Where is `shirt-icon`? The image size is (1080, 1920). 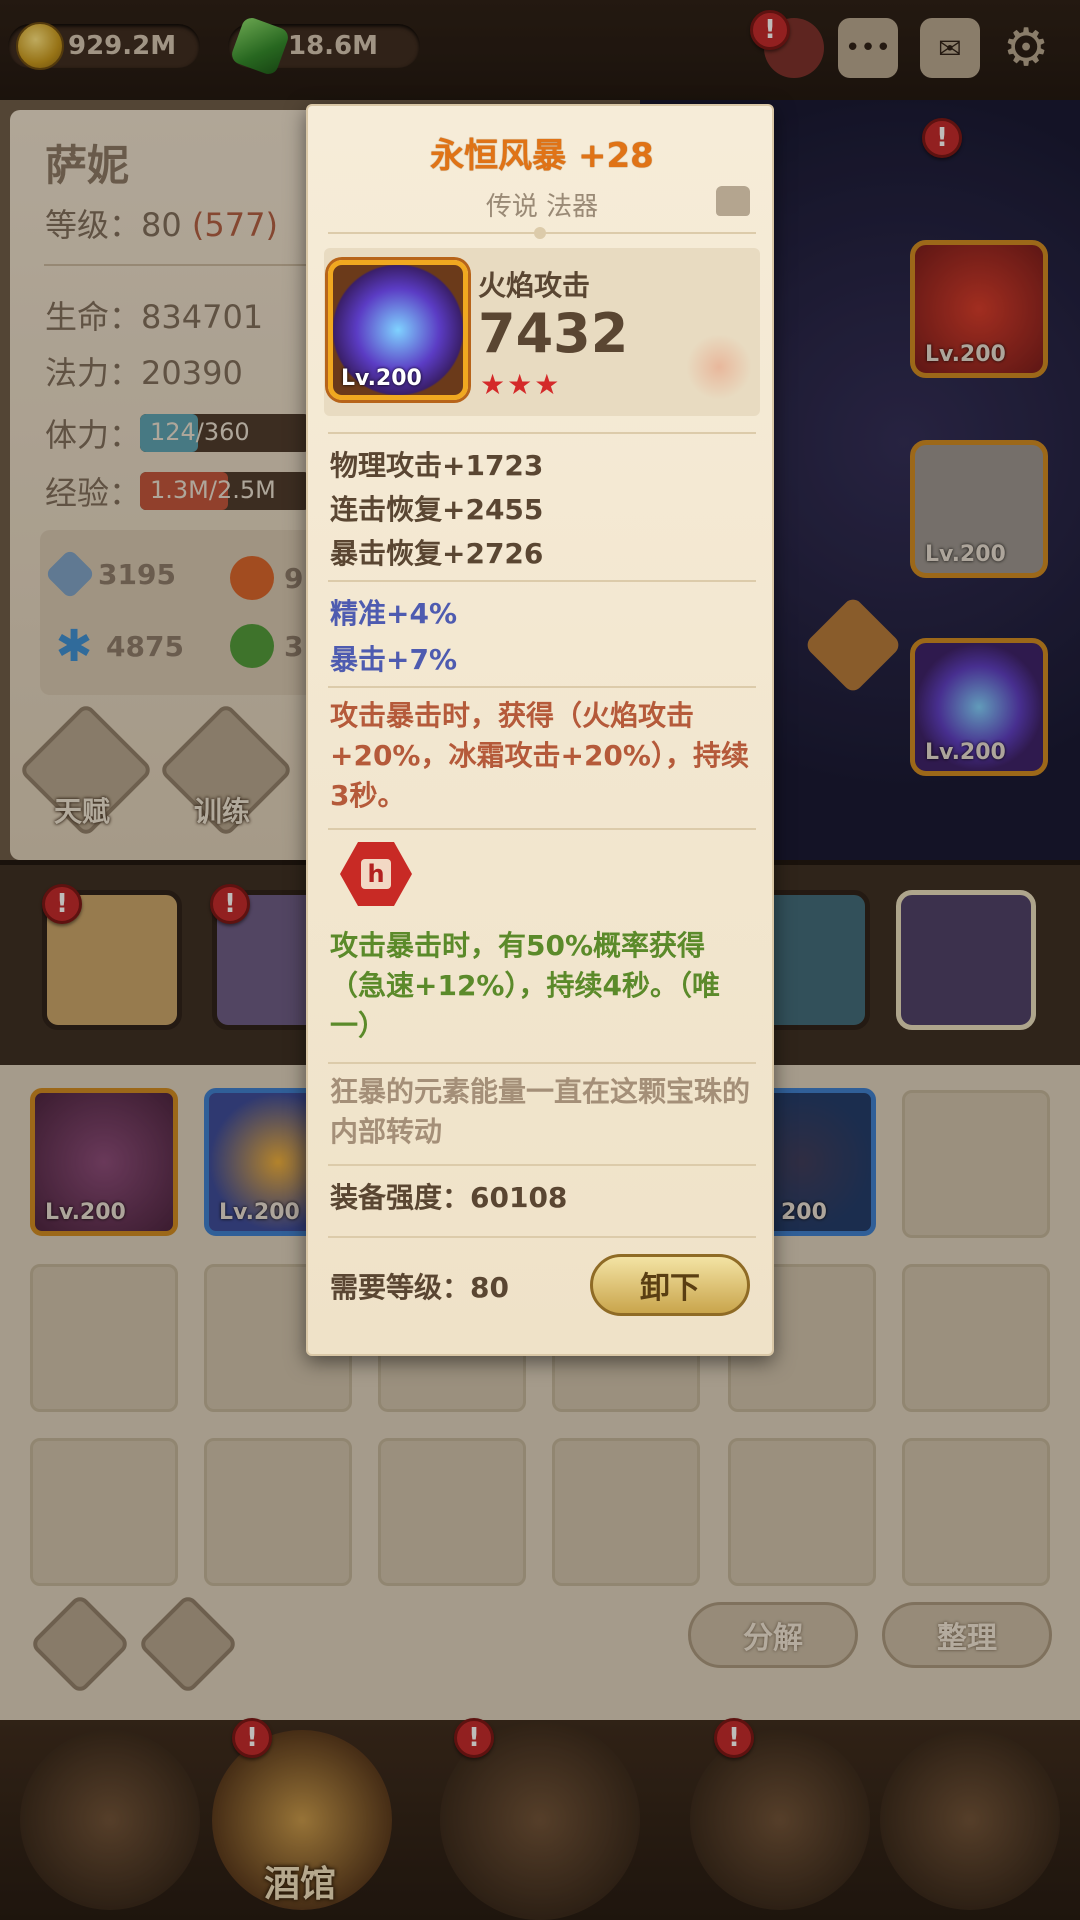 shirt-icon is located at coordinates (733, 201).